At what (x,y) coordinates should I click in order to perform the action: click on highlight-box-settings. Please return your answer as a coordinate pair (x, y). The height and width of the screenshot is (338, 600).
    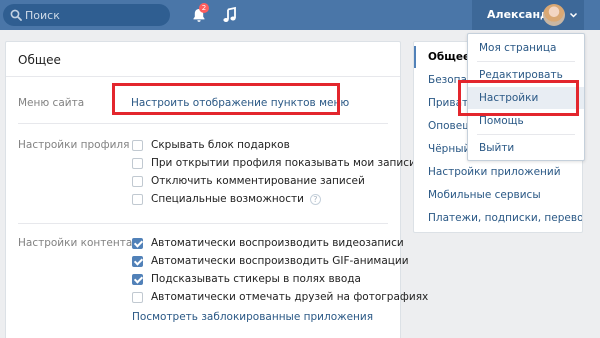
    Looking at the image, I should click on (518, 98).